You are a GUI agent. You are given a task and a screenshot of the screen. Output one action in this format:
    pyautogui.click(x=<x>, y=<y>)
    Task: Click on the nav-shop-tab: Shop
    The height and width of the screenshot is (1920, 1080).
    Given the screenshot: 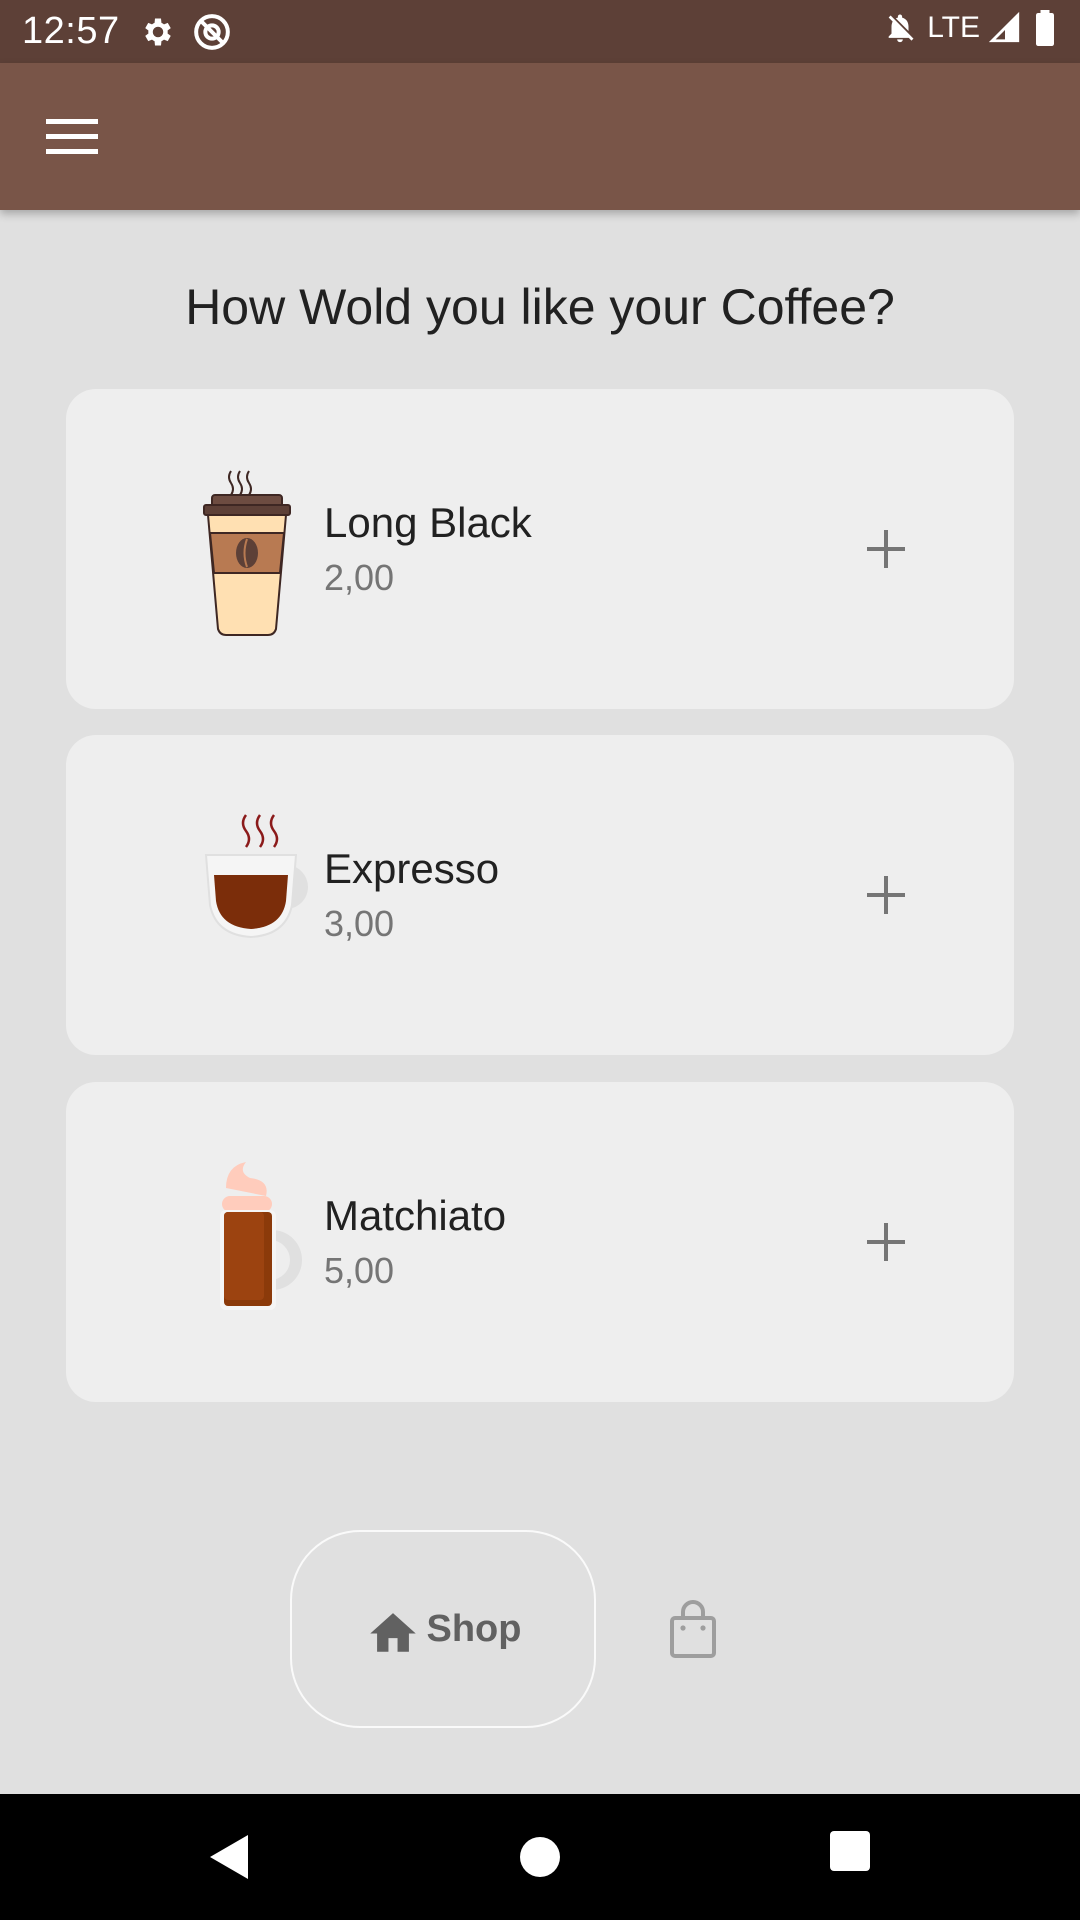 What is the action you would take?
    pyautogui.click(x=443, y=1629)
    